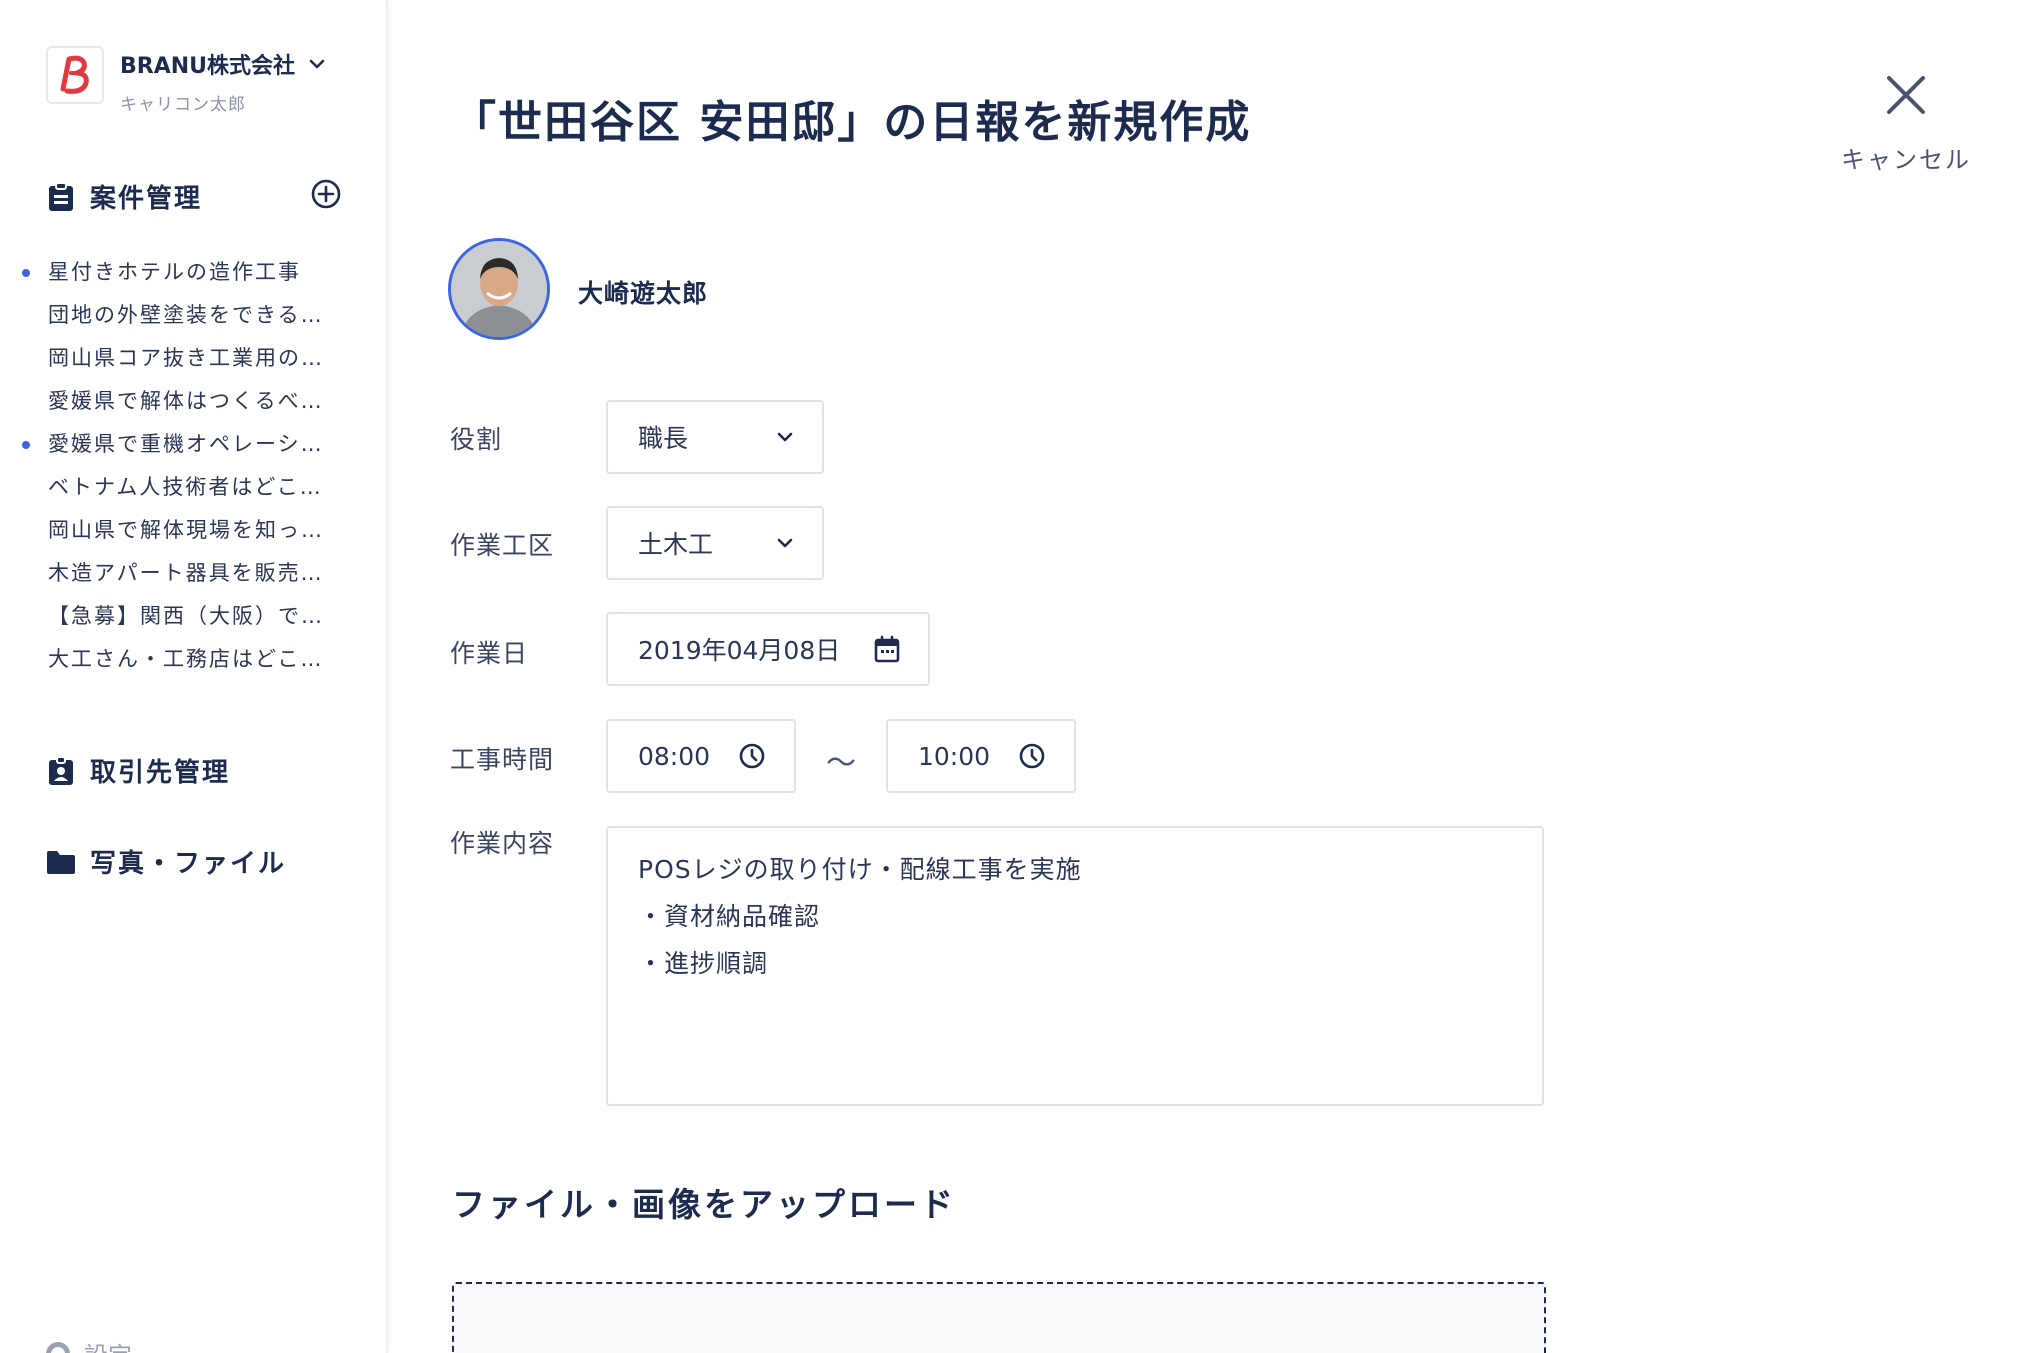  What do you see at coordinates (860, 869) in the screenshot?
I see `content-line: POSレジの取り付け・配線工事を実施` at bounding box center [860, 869].